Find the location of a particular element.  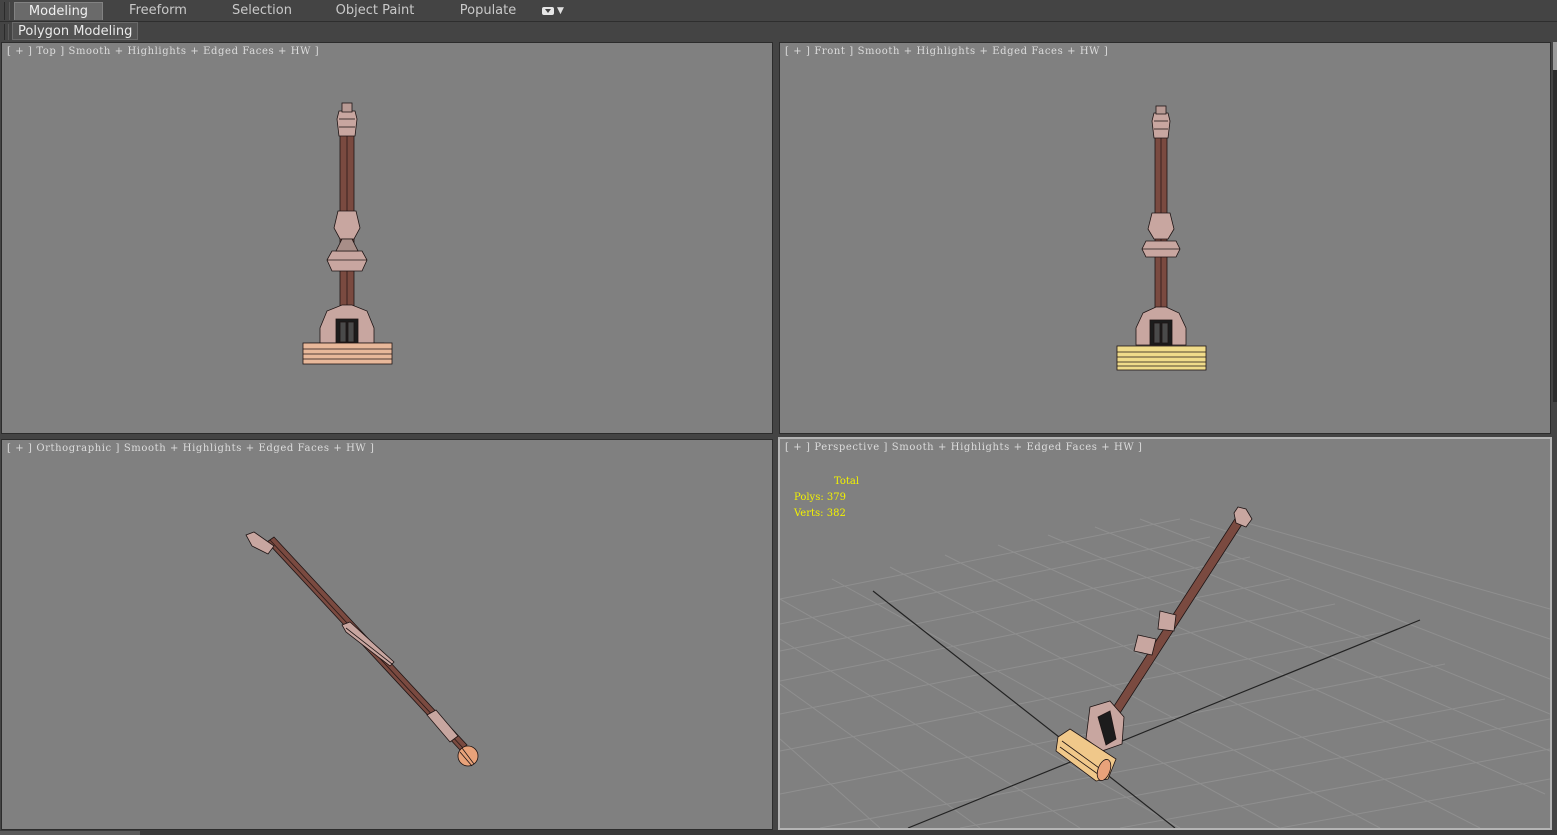

statistics-overlay: Total Polys: 379 Verts: 382 is located at coordinates (826, 498).